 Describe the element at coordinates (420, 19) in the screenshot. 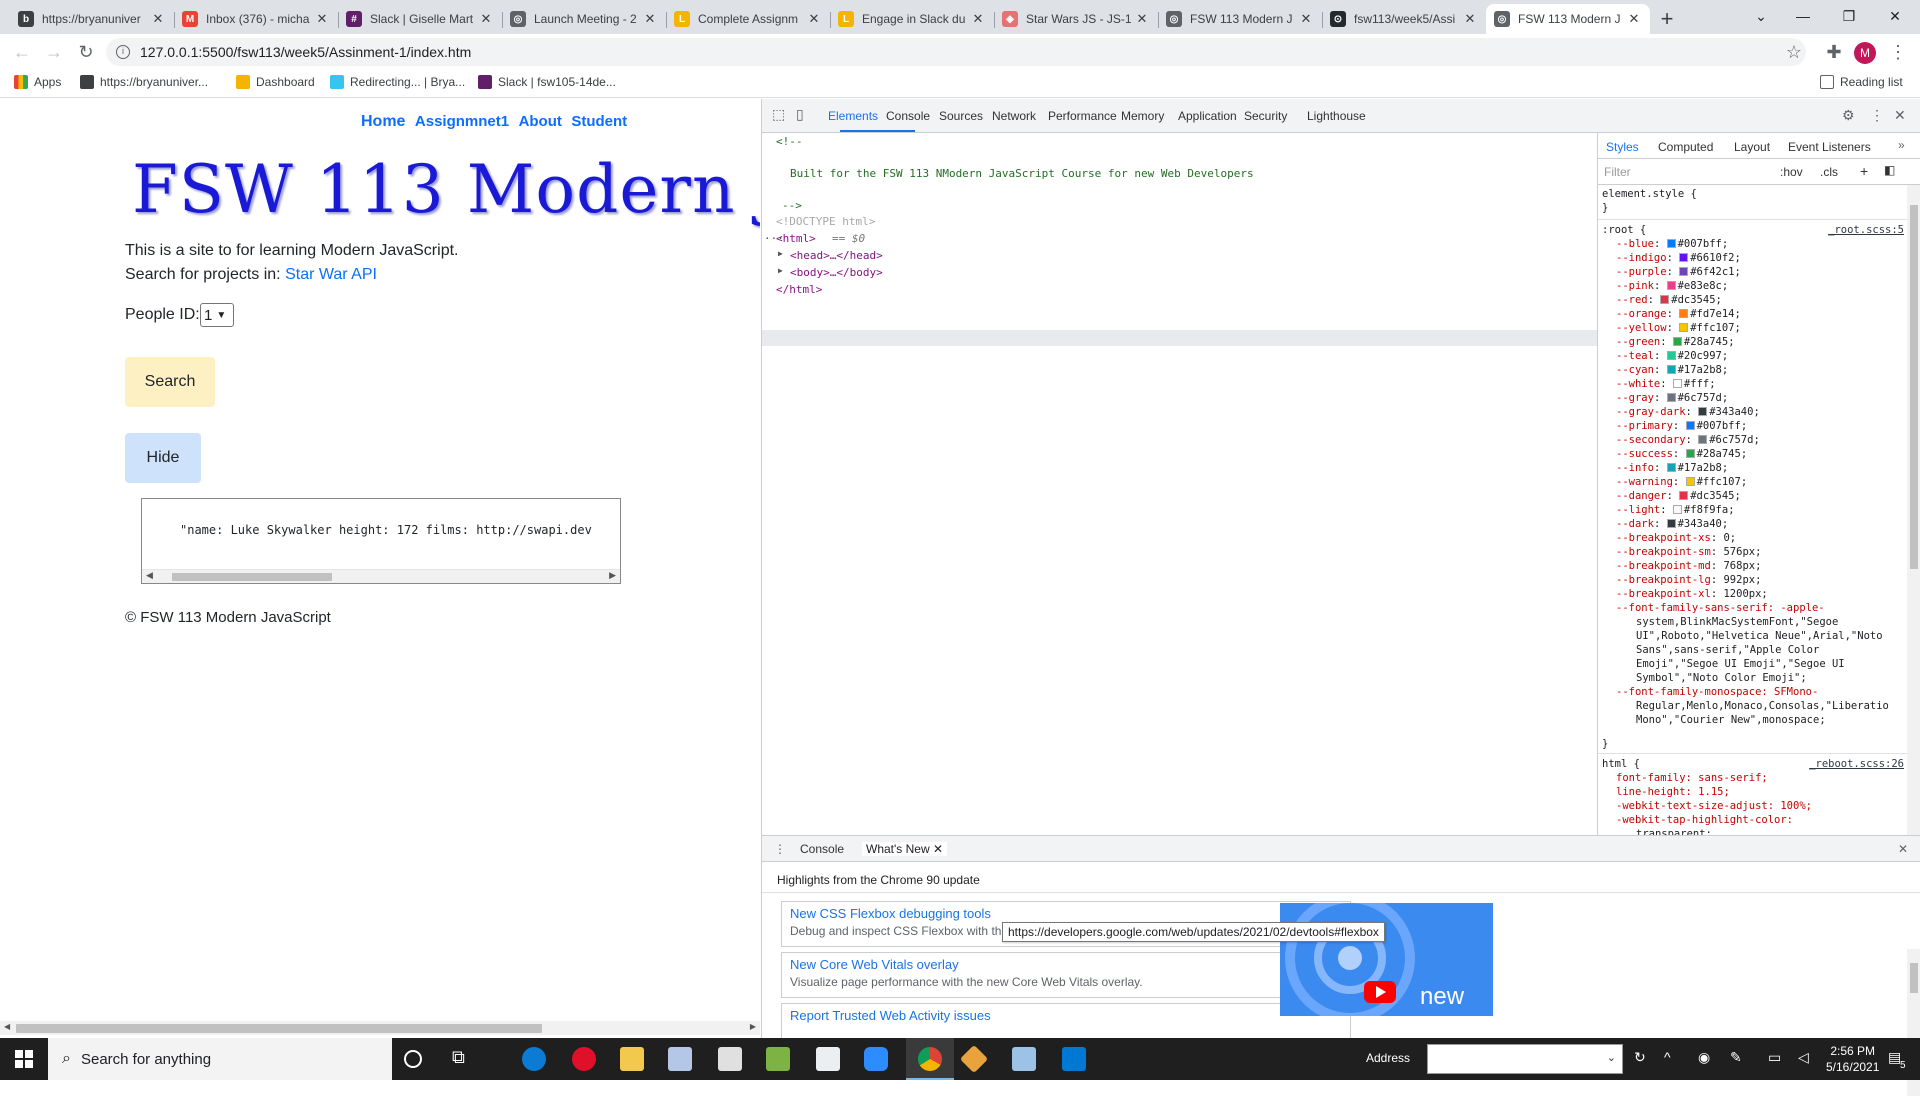

I see `browser-tab: # Slack | Giselle Mart ✕` at that location.